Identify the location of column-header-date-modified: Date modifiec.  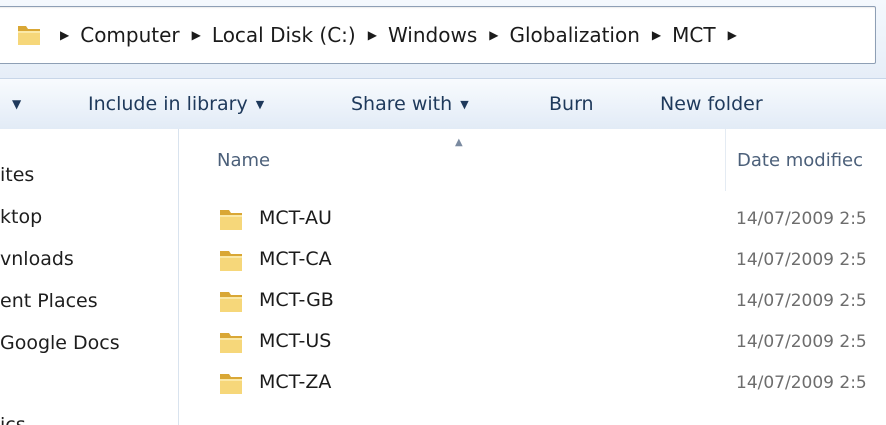
(800, 160).